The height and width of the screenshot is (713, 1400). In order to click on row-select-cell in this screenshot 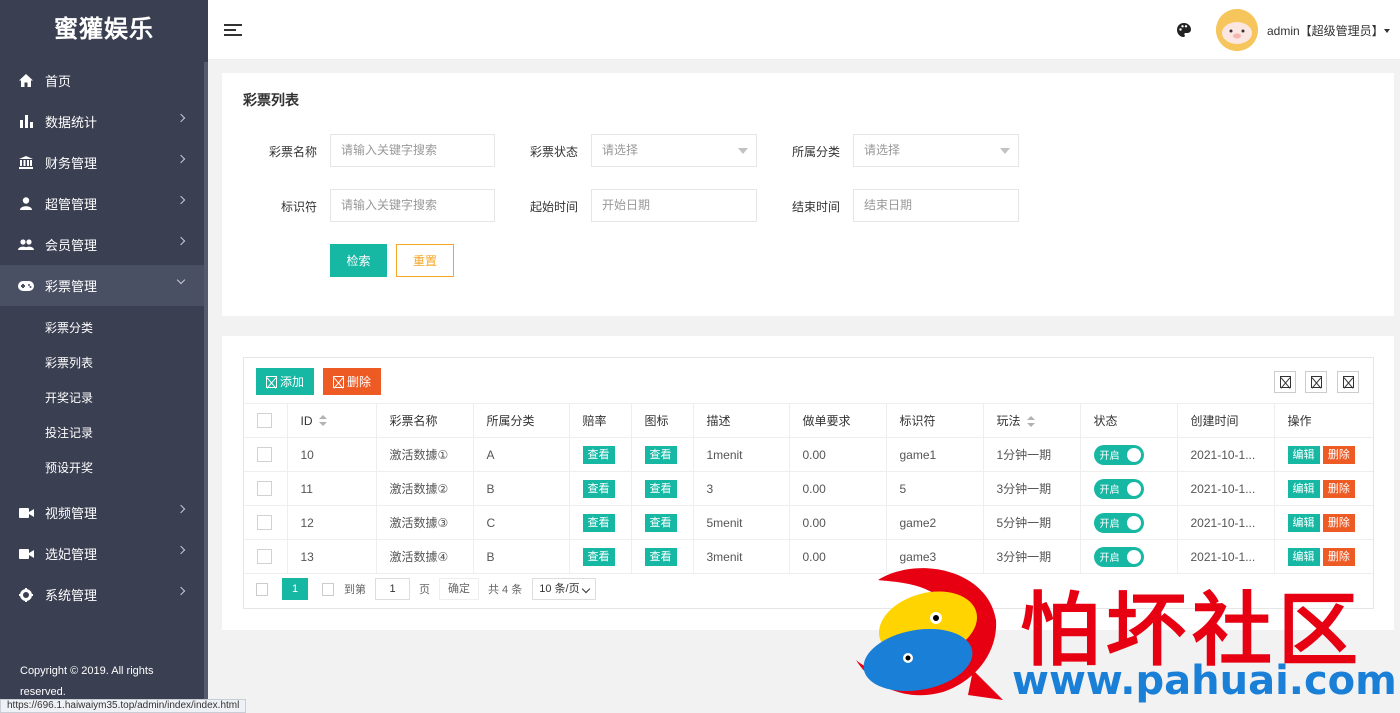, I will do `click(266, 556)`.